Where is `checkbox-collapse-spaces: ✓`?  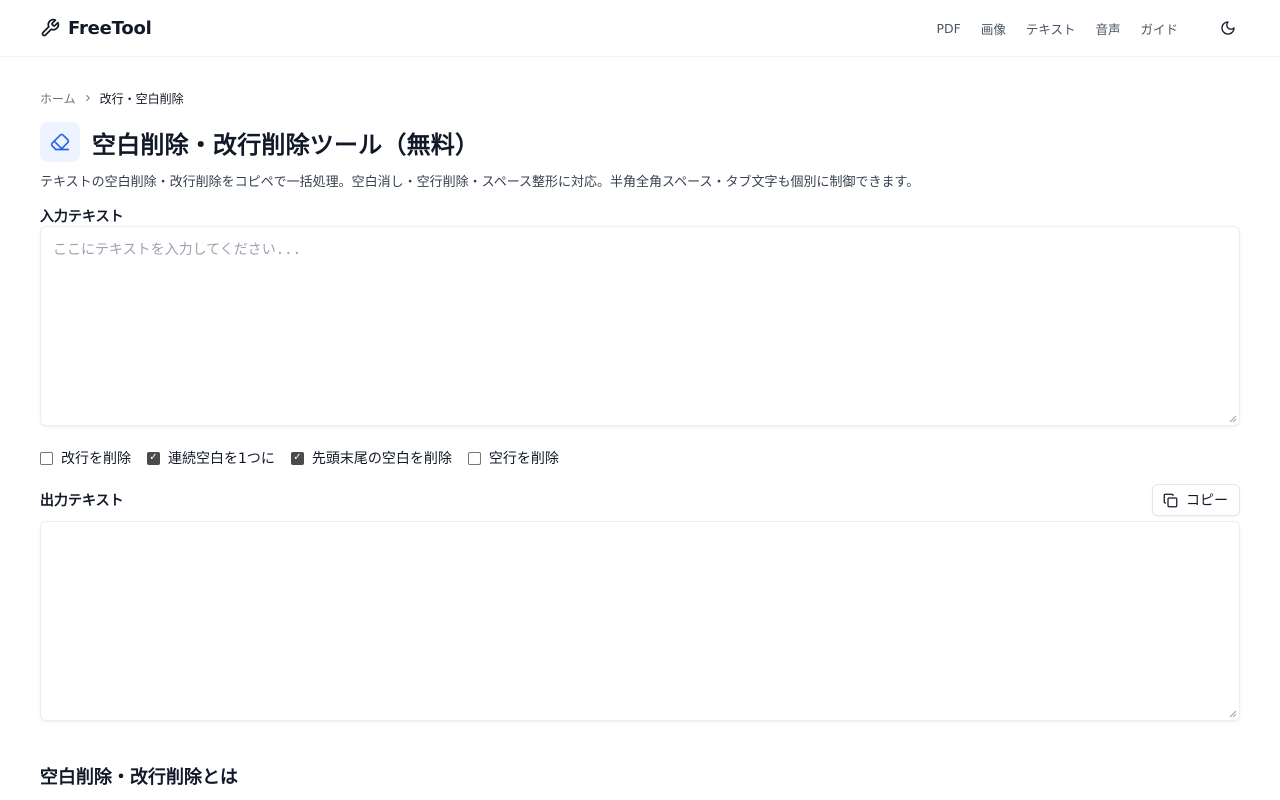
checkbox-collapse-spaces: ✓ is located at coordinates (153, 458).